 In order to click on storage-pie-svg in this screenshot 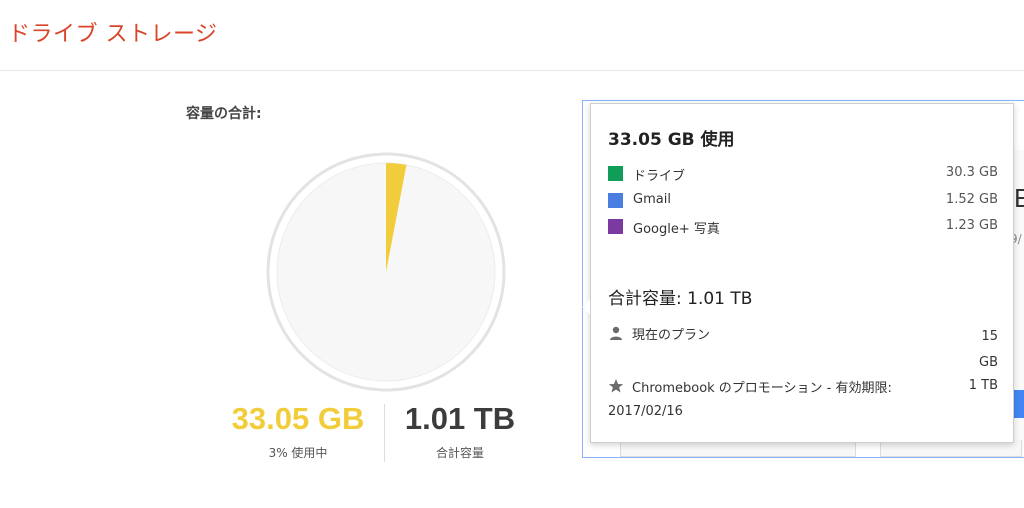, I will do `click(386, 272)`.